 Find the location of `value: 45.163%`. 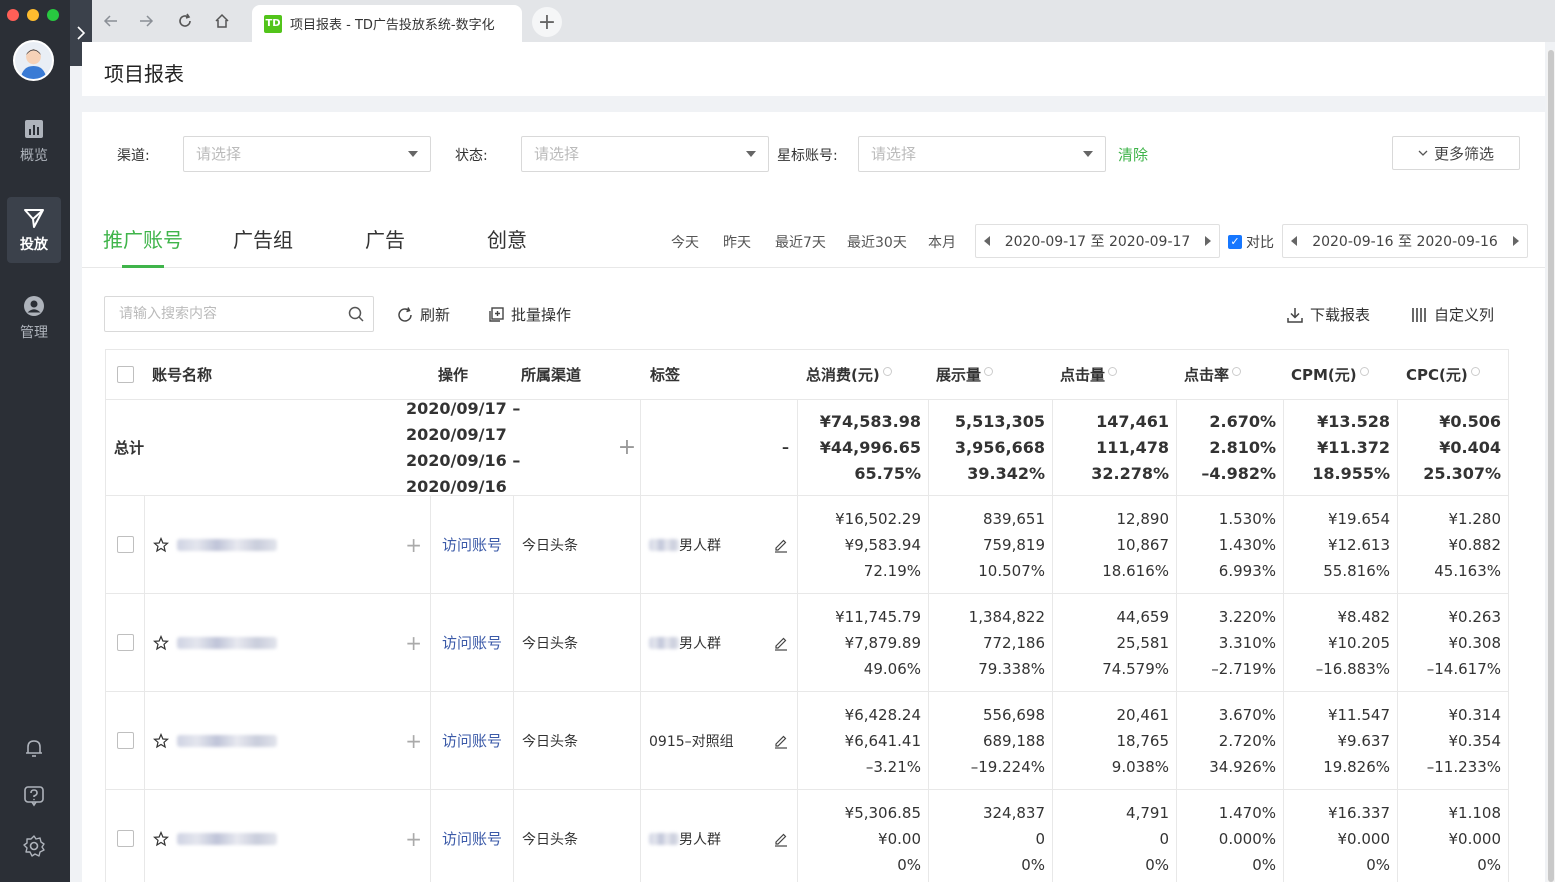

value: 45.163% is located at coordinates (1467, 570).